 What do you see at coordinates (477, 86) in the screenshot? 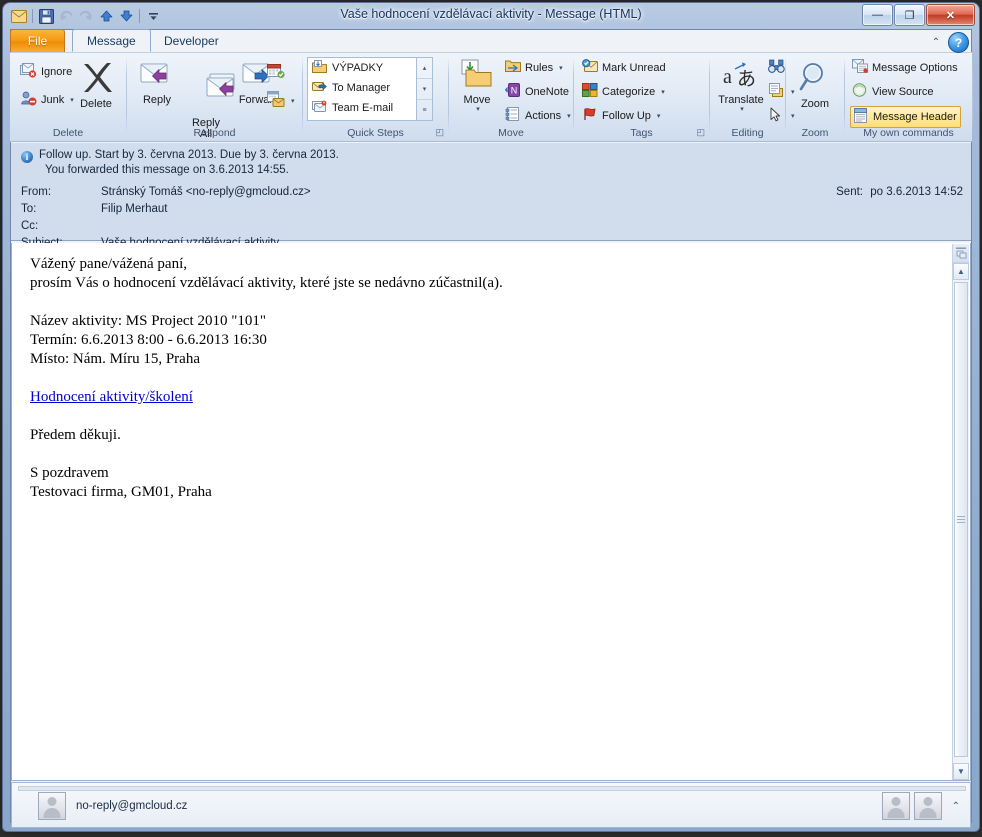
I see `move-button: Move ▾` at bounding box center [477, 86].